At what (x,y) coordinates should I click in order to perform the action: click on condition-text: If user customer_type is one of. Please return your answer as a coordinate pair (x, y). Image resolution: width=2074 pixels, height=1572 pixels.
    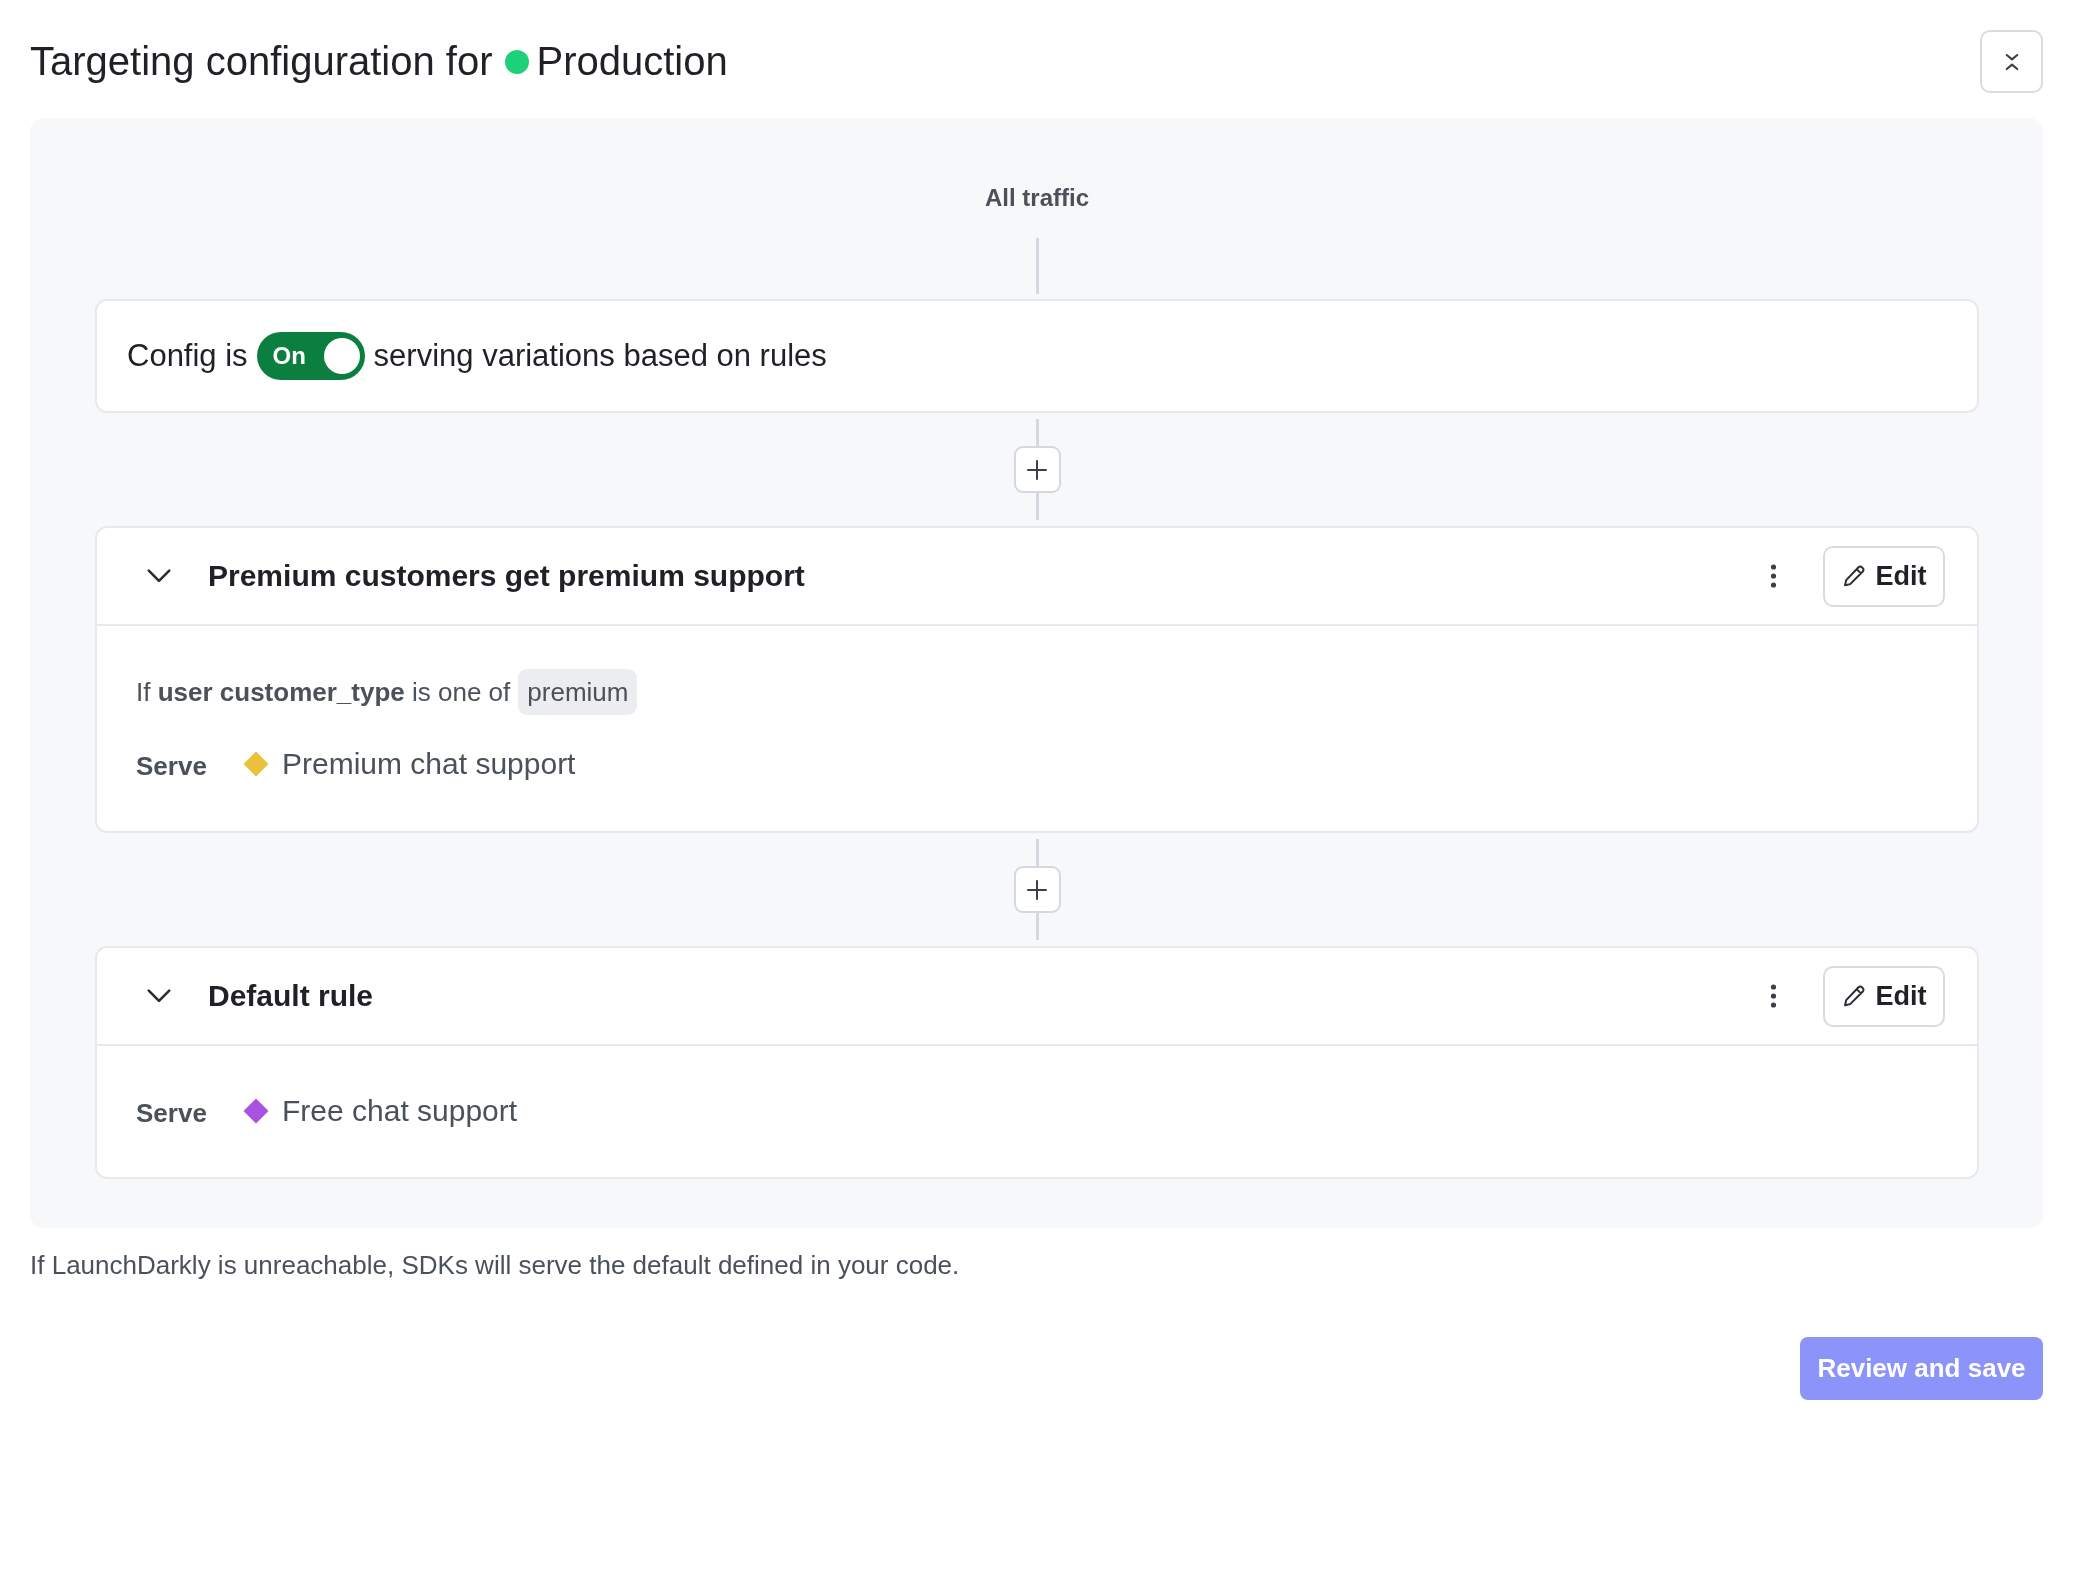
    Looking at the image, I should click on (323, 692).